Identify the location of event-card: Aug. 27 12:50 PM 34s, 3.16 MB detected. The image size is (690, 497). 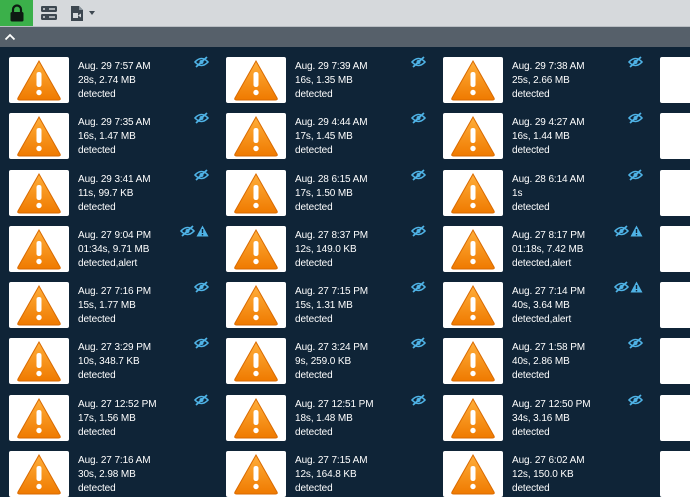
(542, 413).